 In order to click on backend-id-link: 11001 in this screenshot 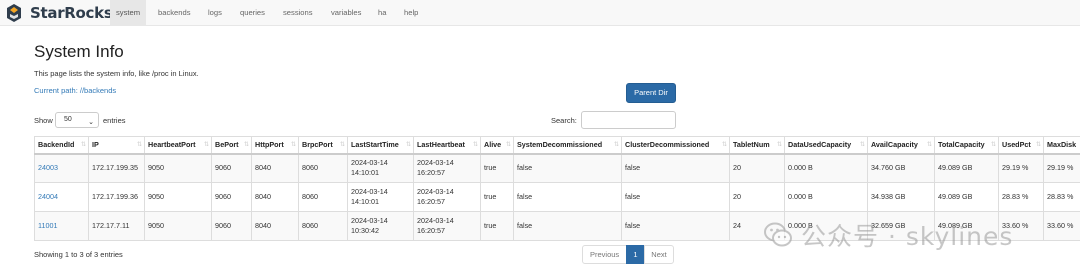, I will do `click(47, 225)`.